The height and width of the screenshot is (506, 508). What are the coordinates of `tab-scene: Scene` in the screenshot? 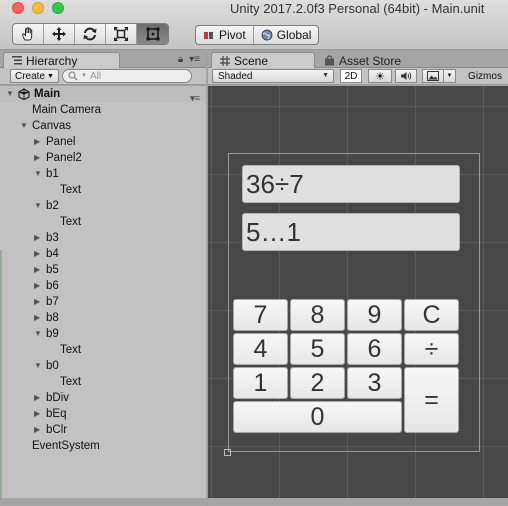 It's located at (263, 60).